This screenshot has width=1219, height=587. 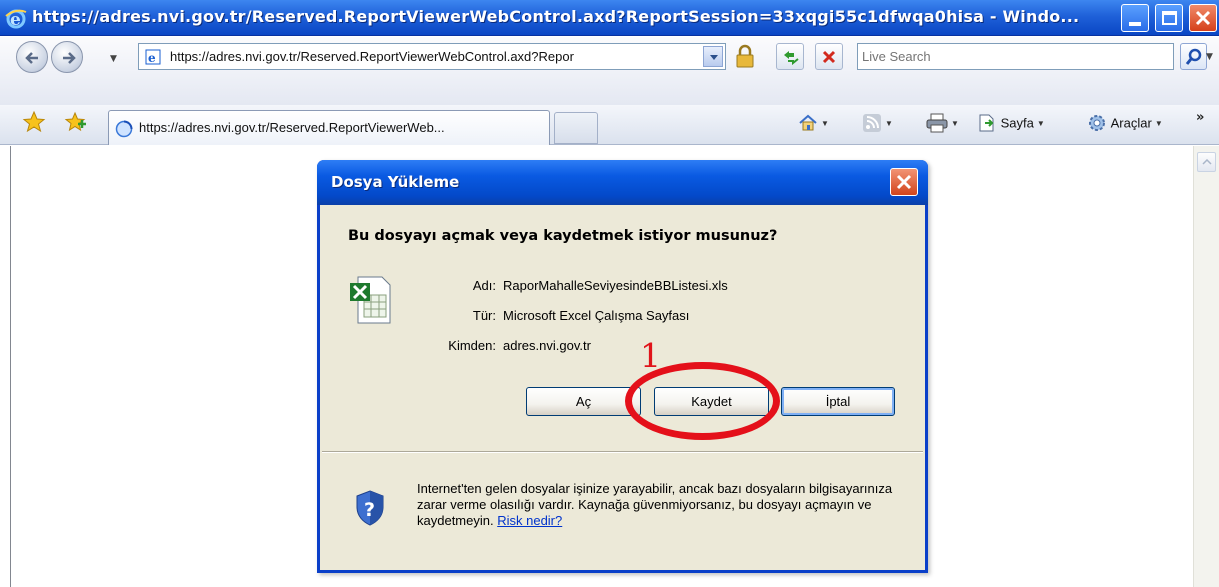 I want to click on feeds-button: ▼, so click(x=877, y=126).